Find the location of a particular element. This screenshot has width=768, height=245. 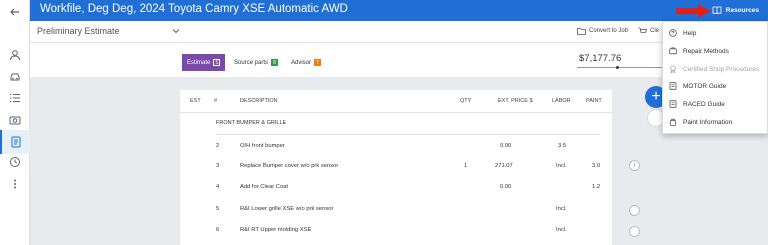

folder-icon is located at coordinates (581, 31).